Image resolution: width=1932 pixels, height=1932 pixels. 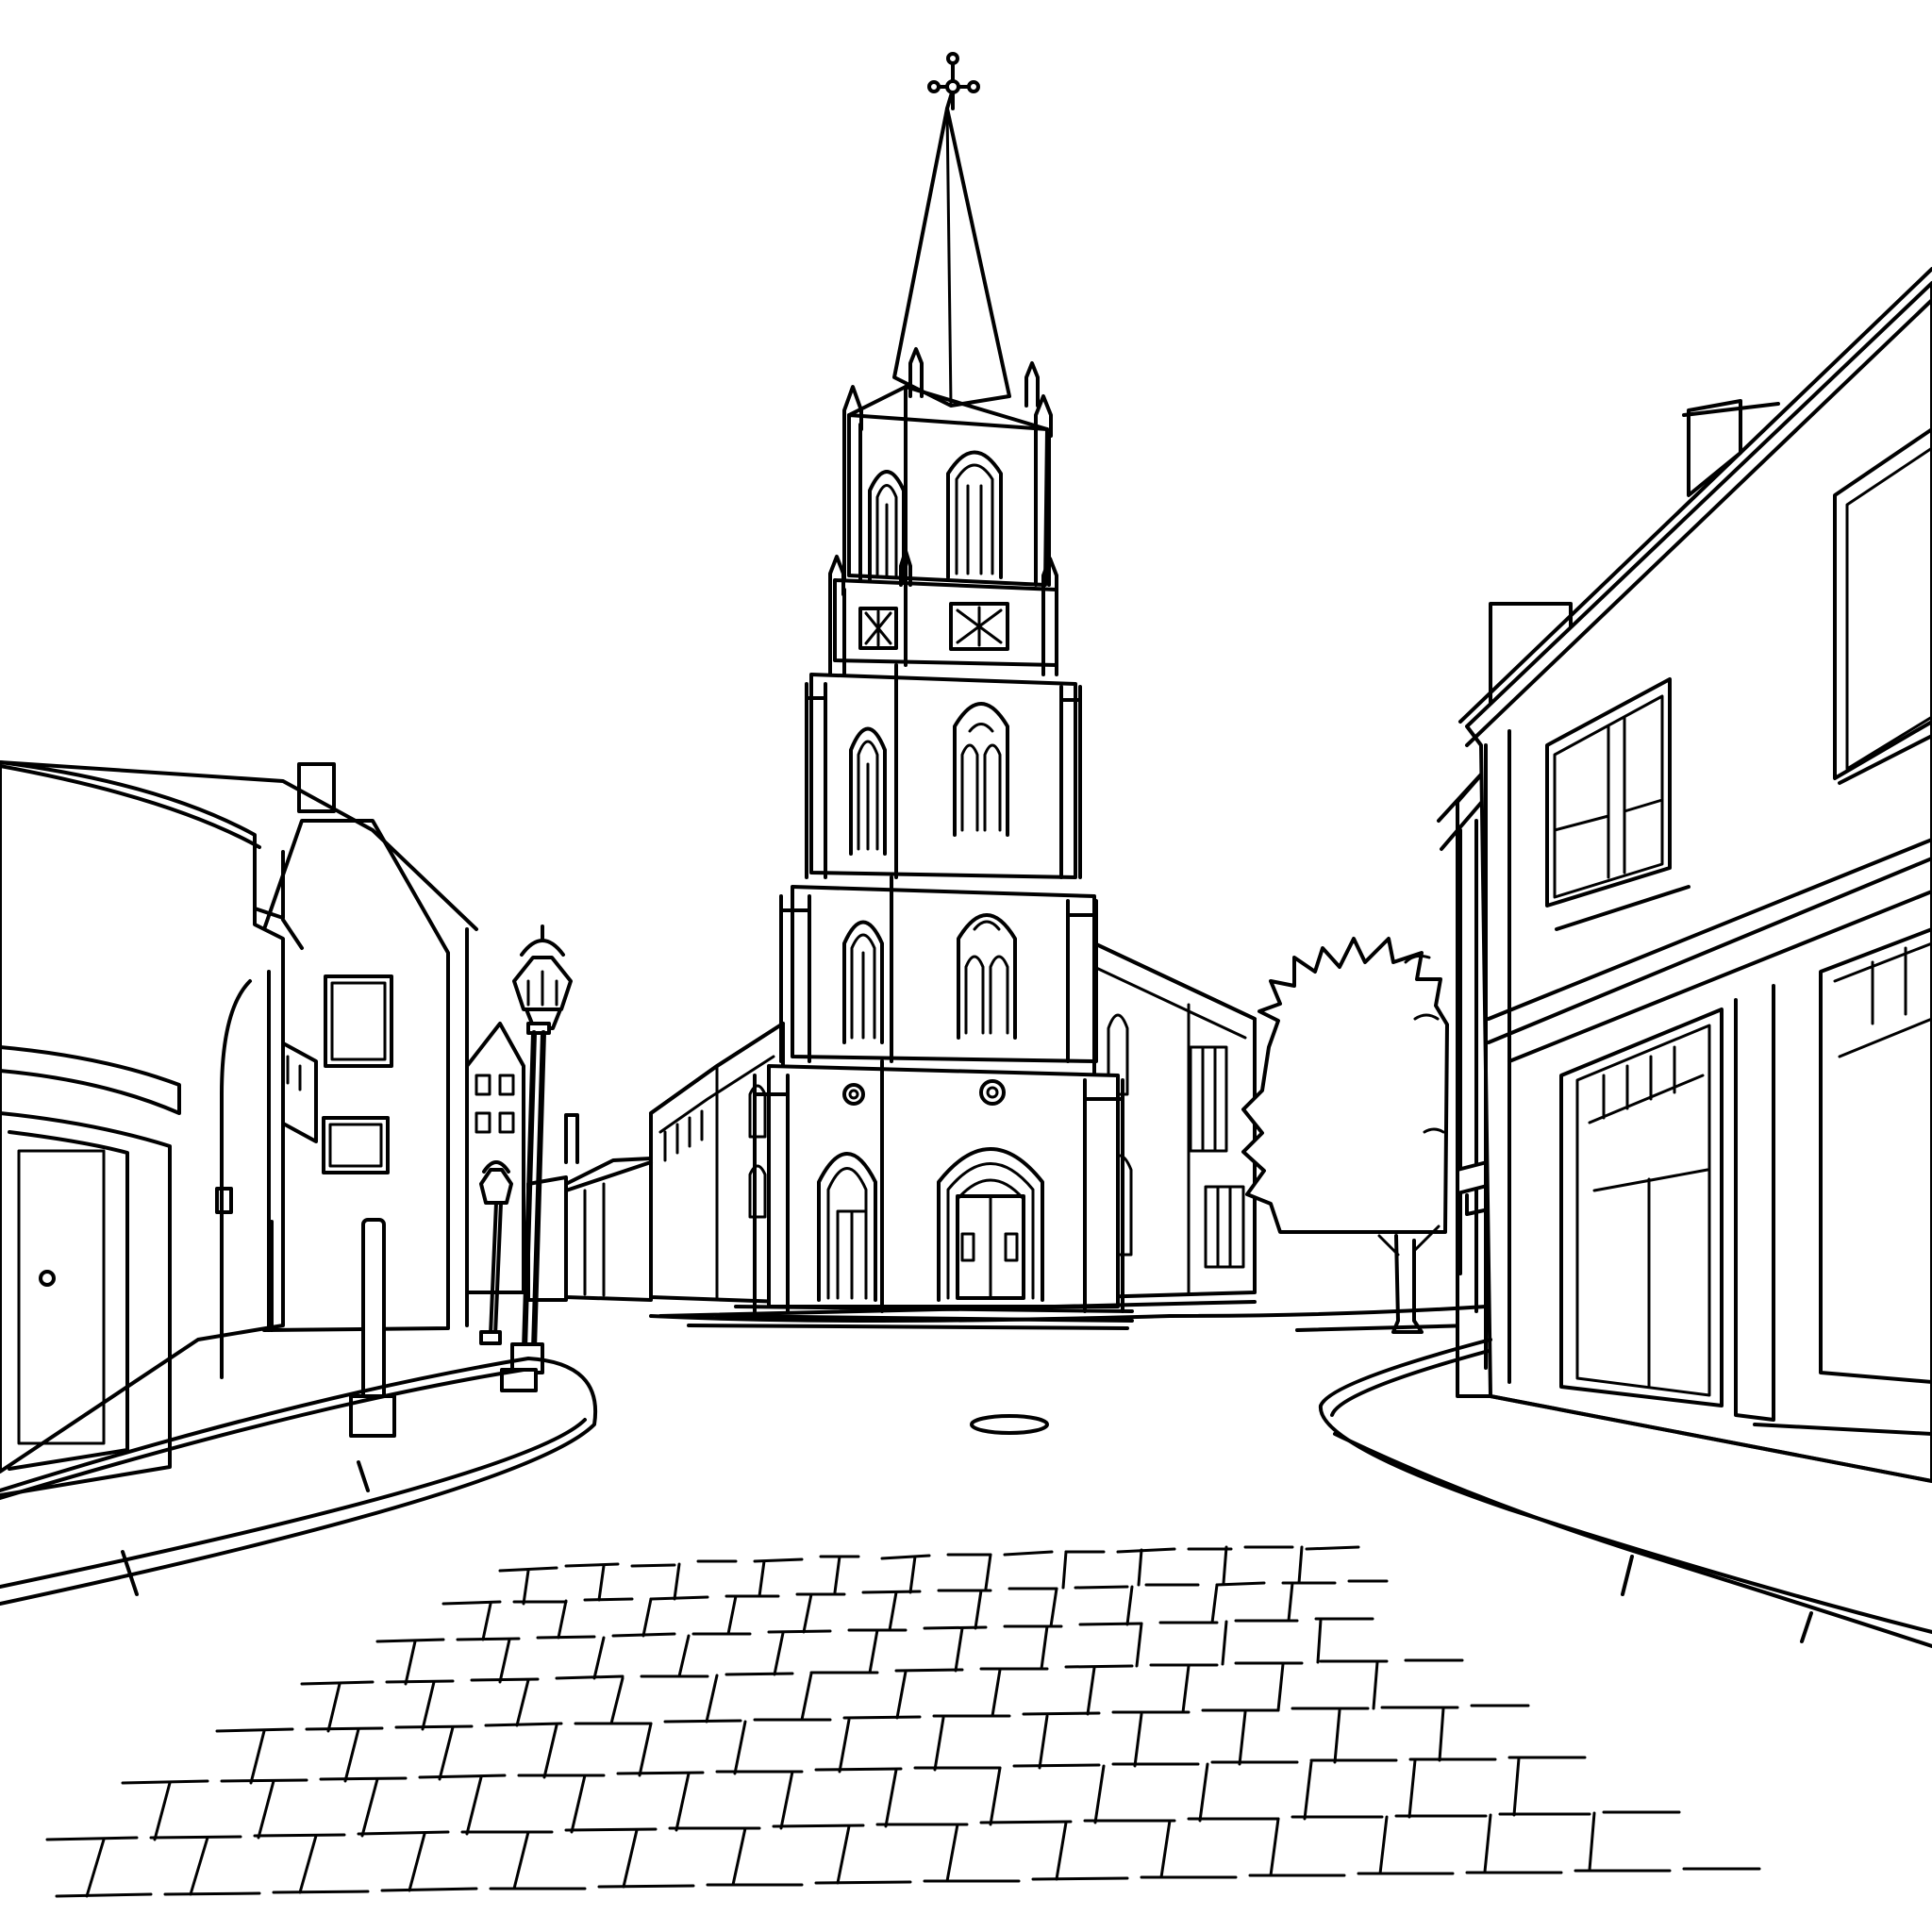 What do you see at coordinates (953, 81) in the screenshot?
I see `cross-icon` at bounding box center [953, 81].